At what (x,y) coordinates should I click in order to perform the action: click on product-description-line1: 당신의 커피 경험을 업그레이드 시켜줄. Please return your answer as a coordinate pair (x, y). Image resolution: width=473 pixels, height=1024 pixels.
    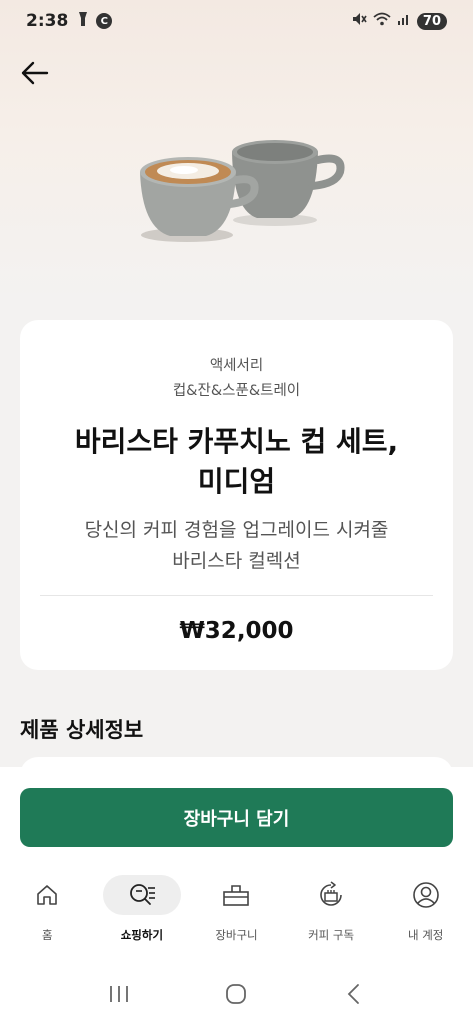
    Looking at the image, I should click on (236, 530).